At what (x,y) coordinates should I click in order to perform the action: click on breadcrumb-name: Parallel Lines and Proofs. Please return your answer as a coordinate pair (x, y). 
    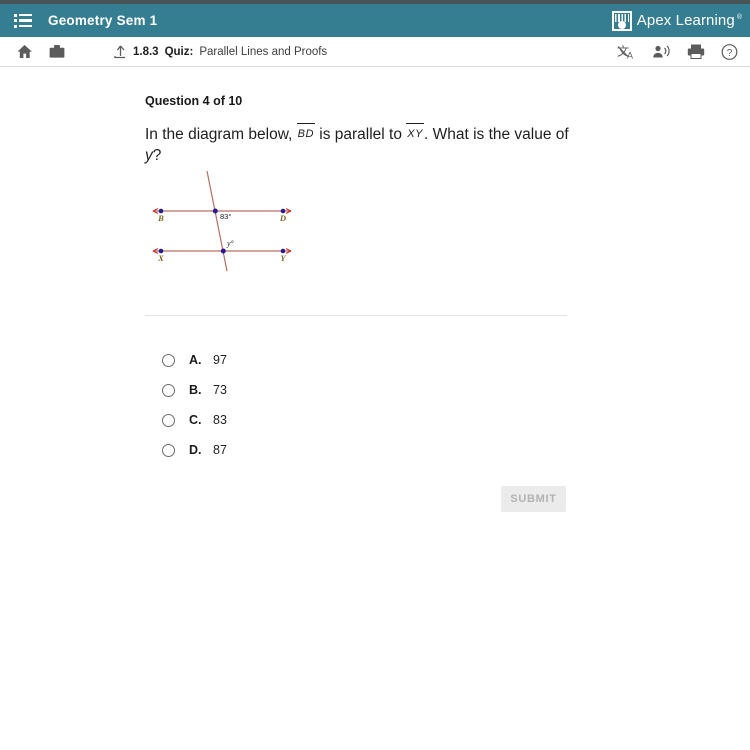
    Looking at the image, I should click on (263, 51).